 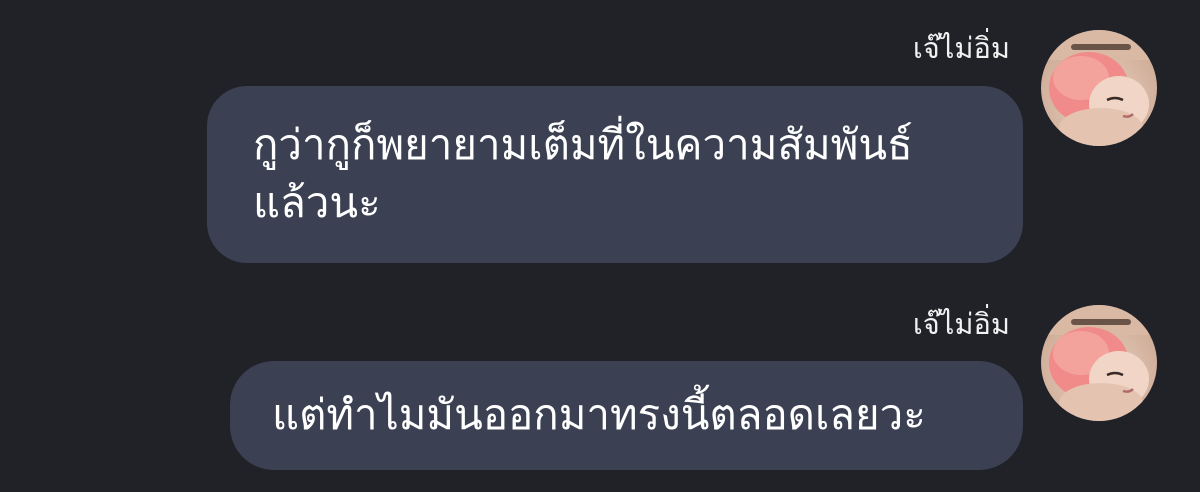 What do you see at coordinates (317, 202) in the screenshot?
I see `message-text-line: แล้วนะ` at bounding box center [317, 202].